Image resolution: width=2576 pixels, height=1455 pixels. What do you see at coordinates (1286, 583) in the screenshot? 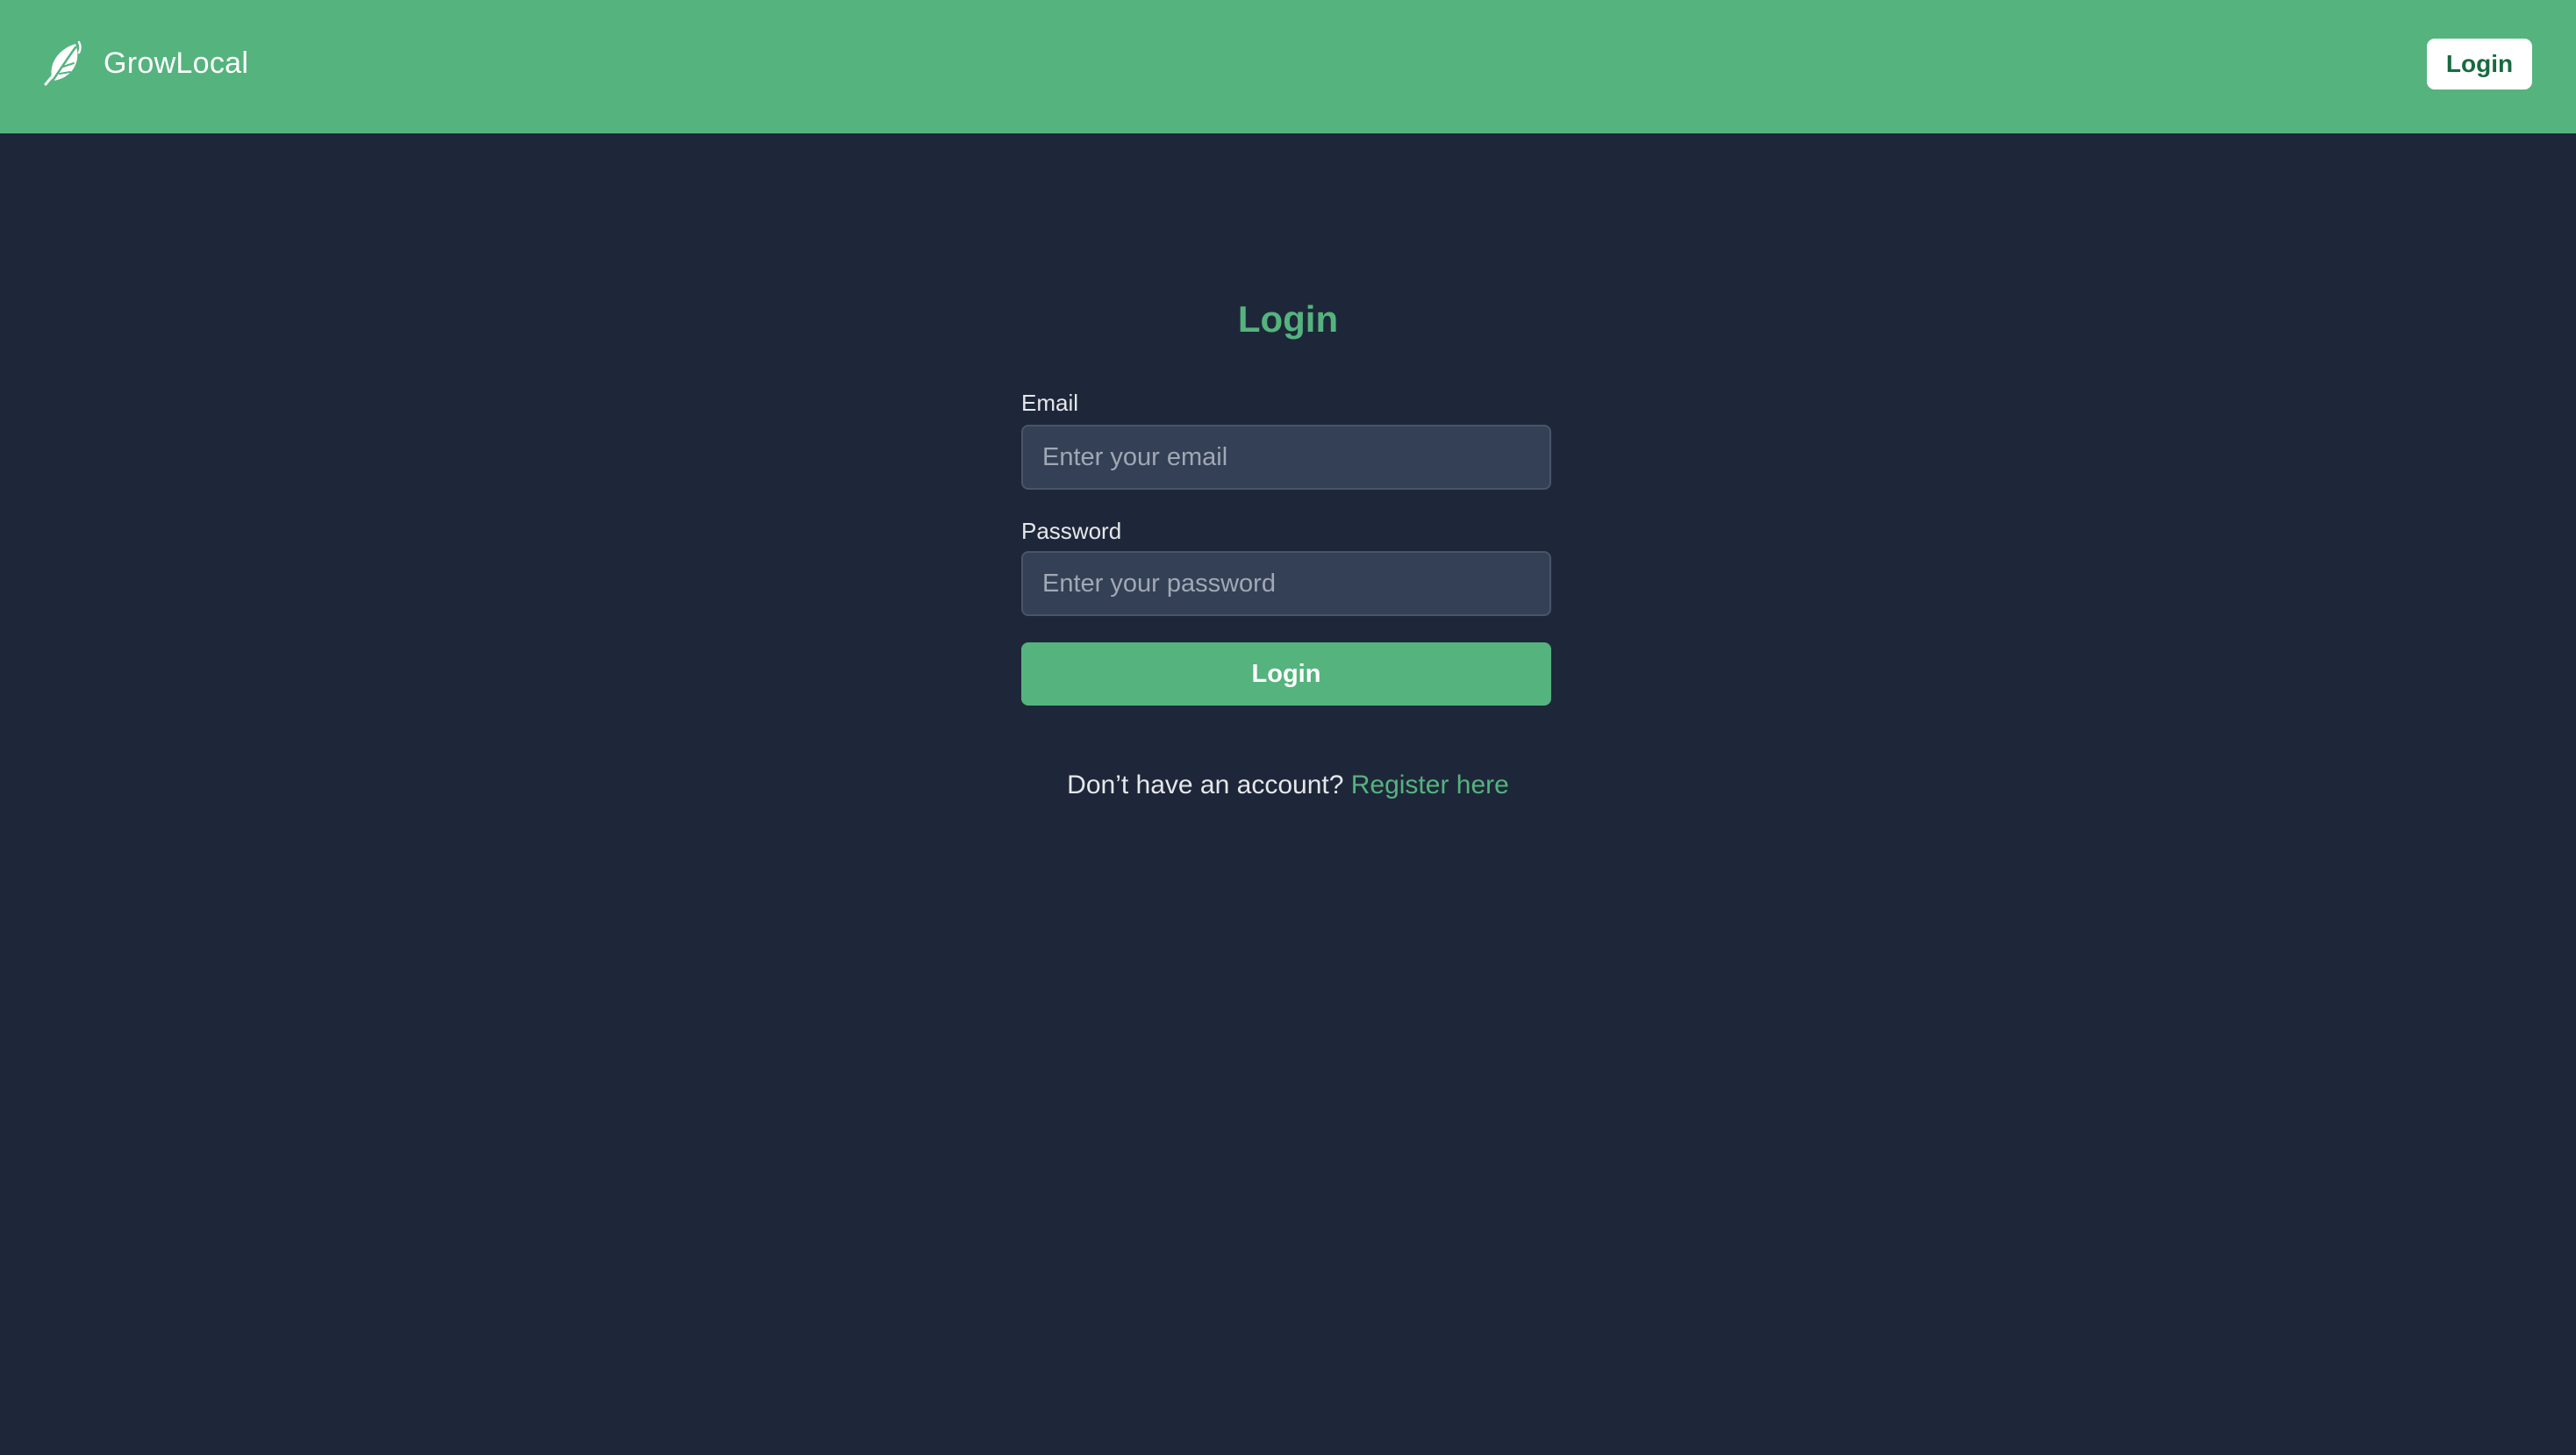
I see `password-field` at bounding box center [1286, 583].